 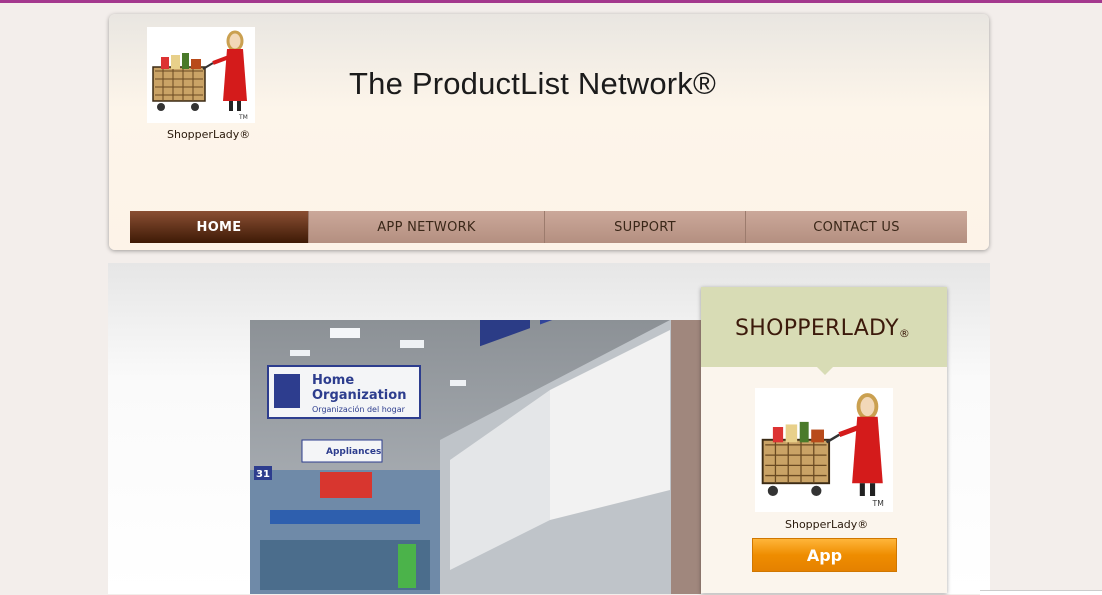 I want to click on app-button: App, so click(x=824, y=555).